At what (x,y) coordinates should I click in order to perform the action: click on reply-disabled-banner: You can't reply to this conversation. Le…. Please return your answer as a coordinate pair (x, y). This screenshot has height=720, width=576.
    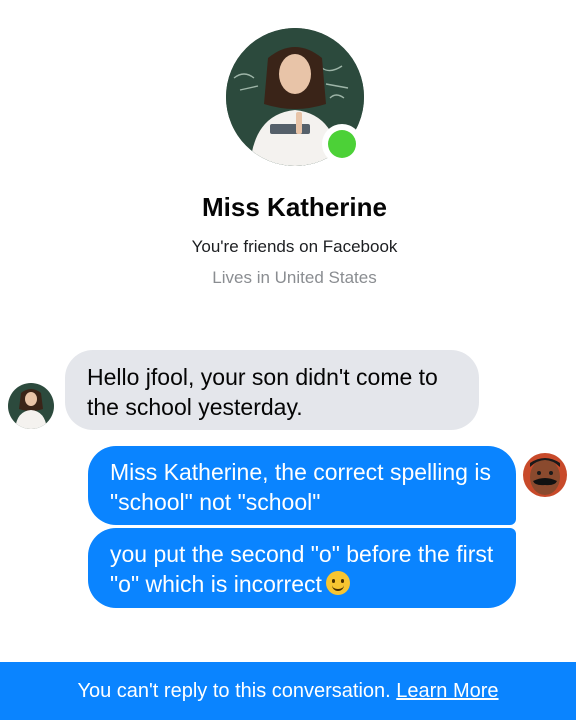
    Looking at the image, I should click on (288, 691).